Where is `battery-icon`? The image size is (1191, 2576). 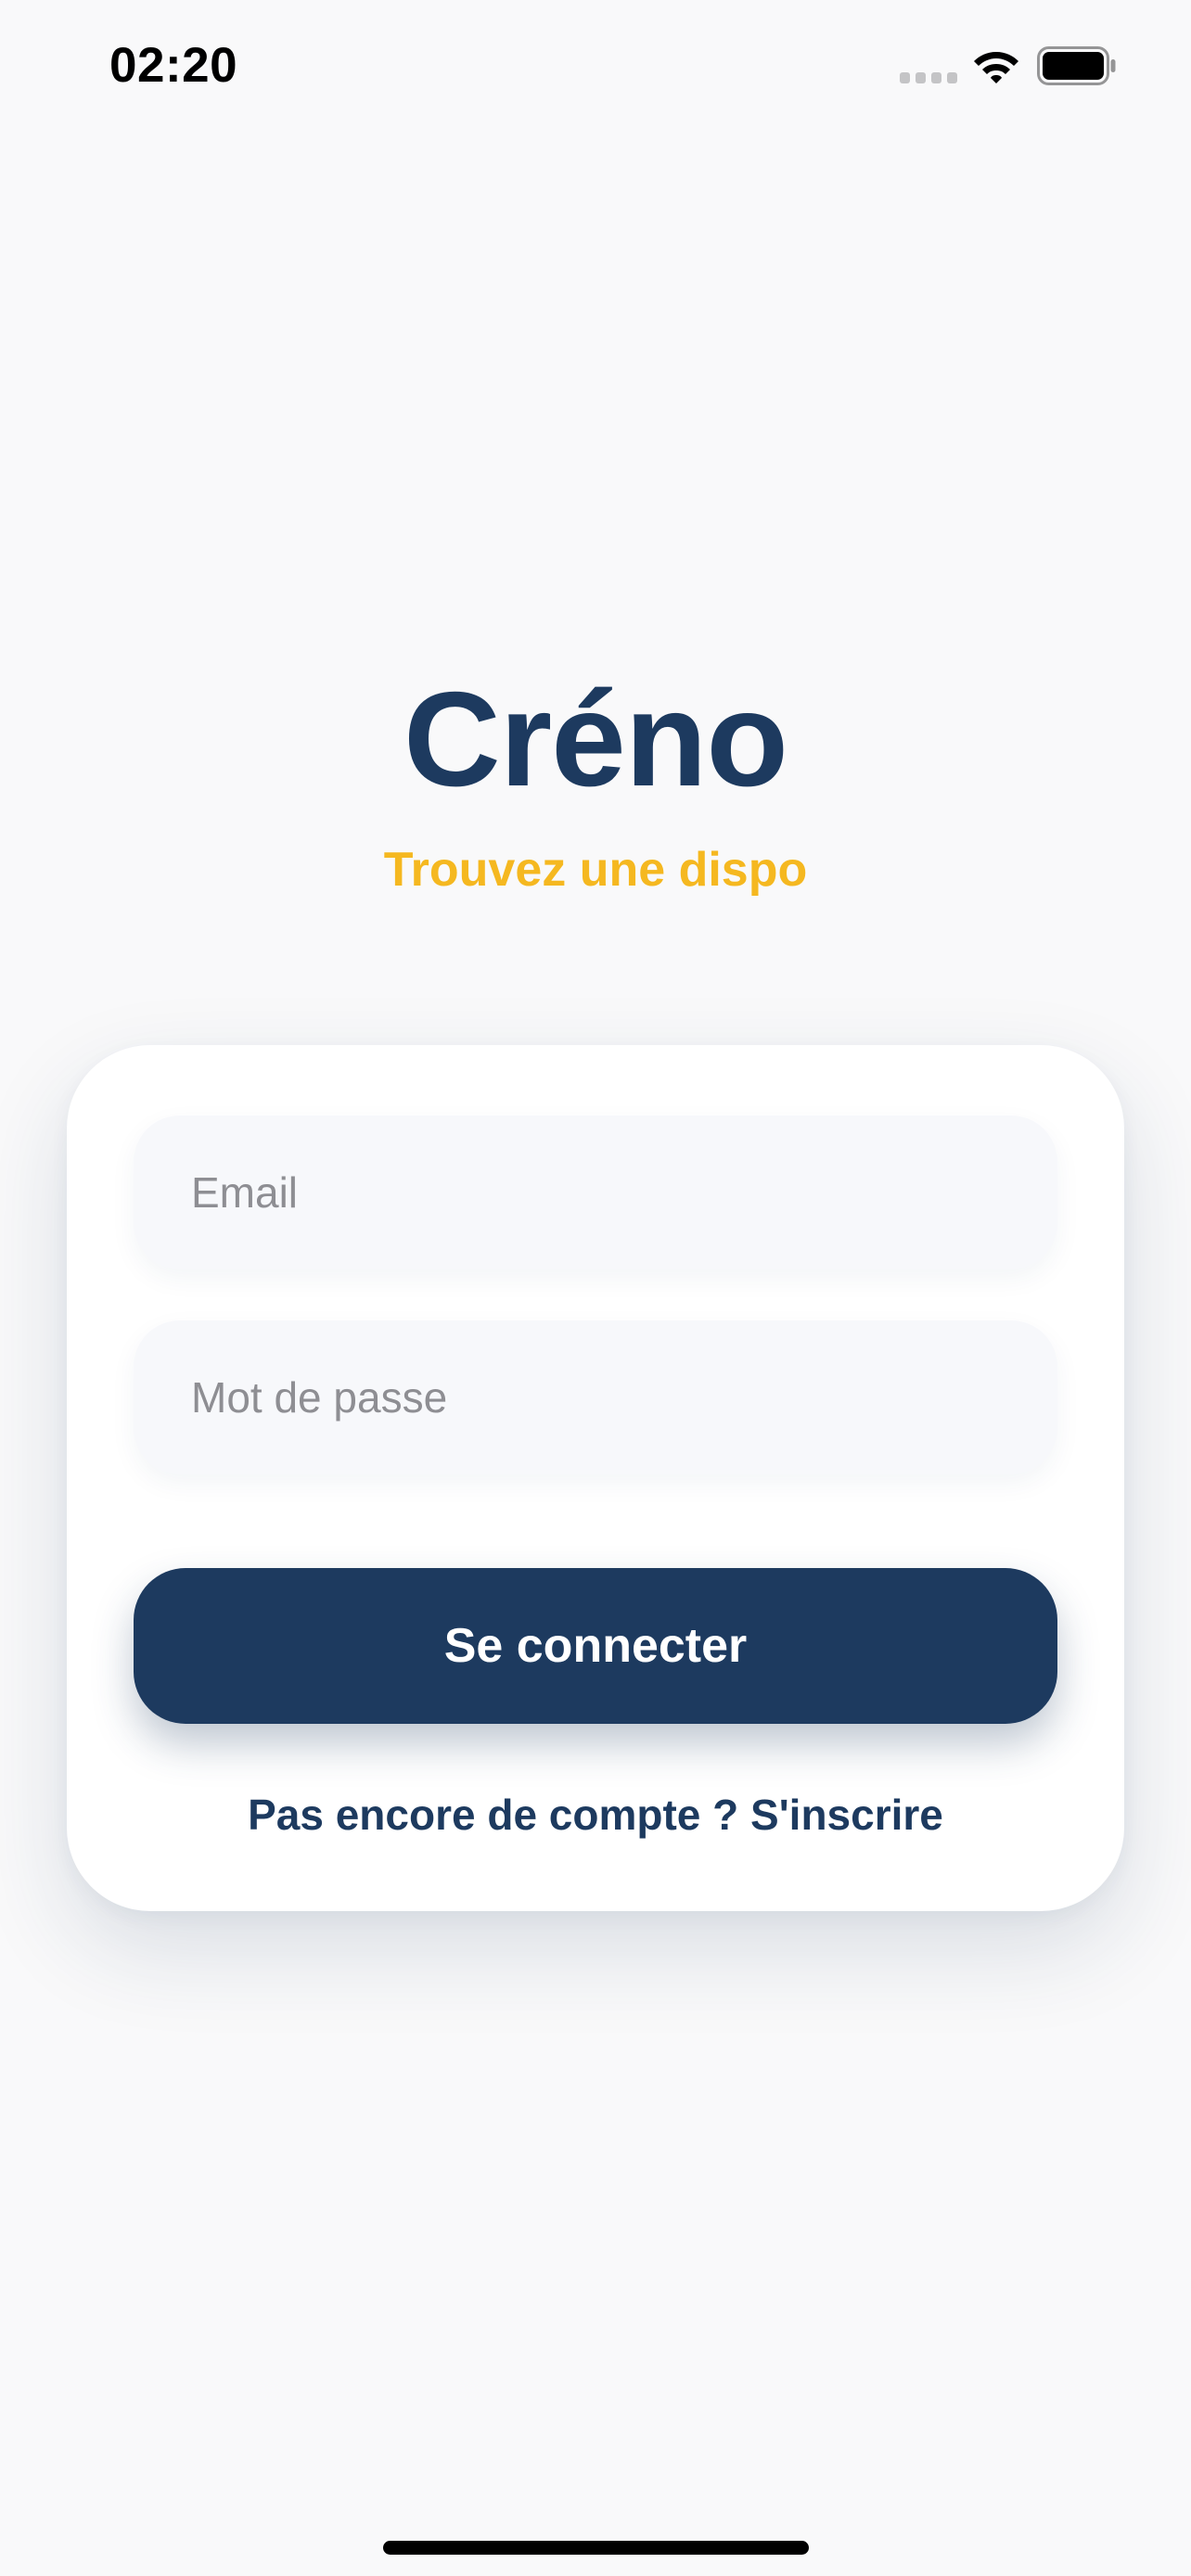 battery-icon is located at coordinates (1076, 66).